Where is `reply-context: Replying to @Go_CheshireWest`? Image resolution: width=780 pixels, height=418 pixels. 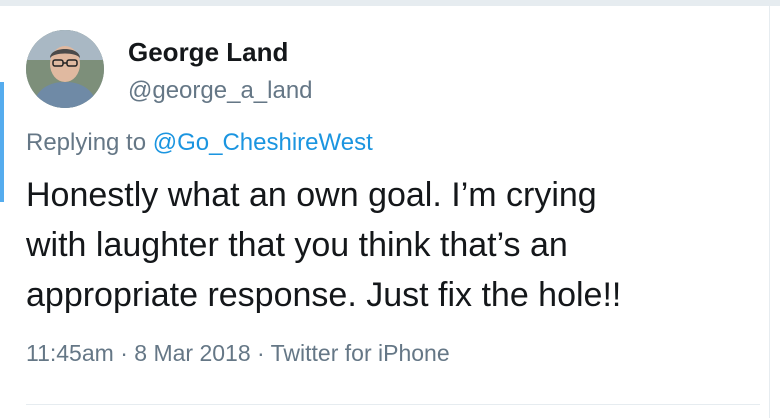 reply-context: Replying to @Go_CheshireWest is located at coordinates (199, 143).